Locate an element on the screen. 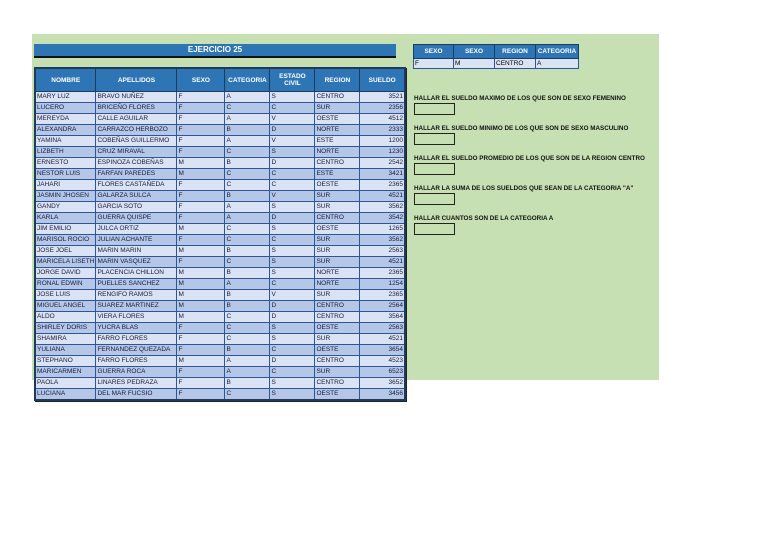  table-cell: BRAVO NUÑEZ is located at coordinates (136, 97).